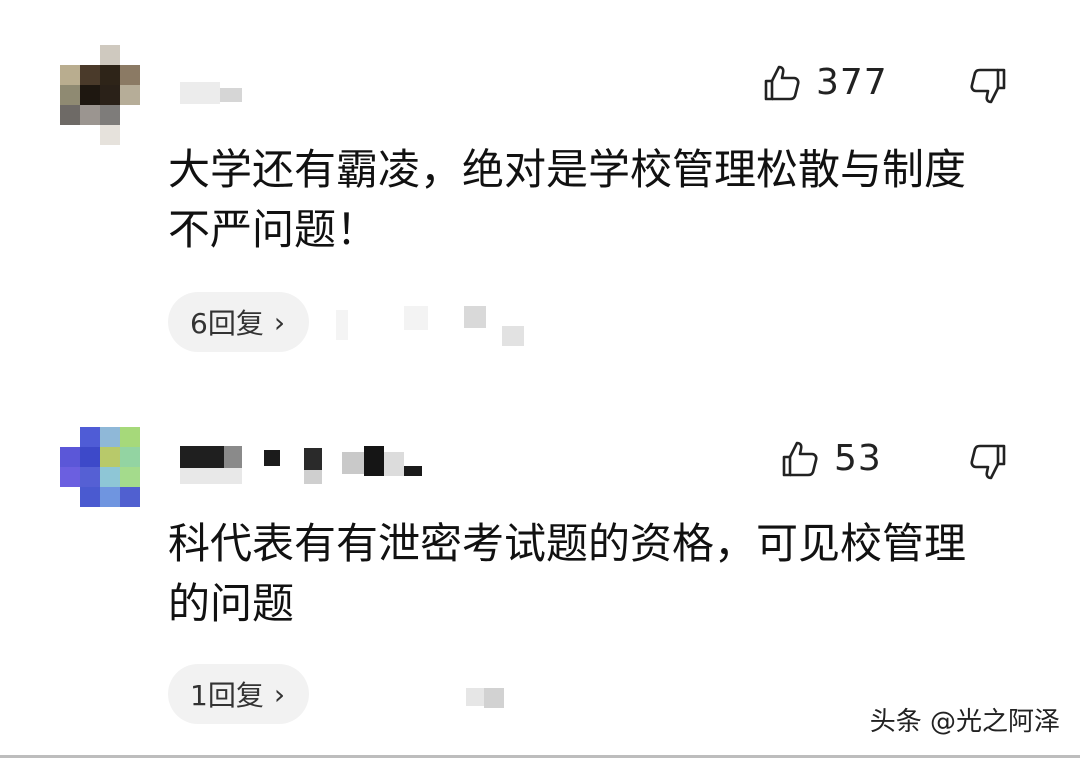 The image size is (1080, 758). I want to click on like-count-1: 377, so click(852, 82).